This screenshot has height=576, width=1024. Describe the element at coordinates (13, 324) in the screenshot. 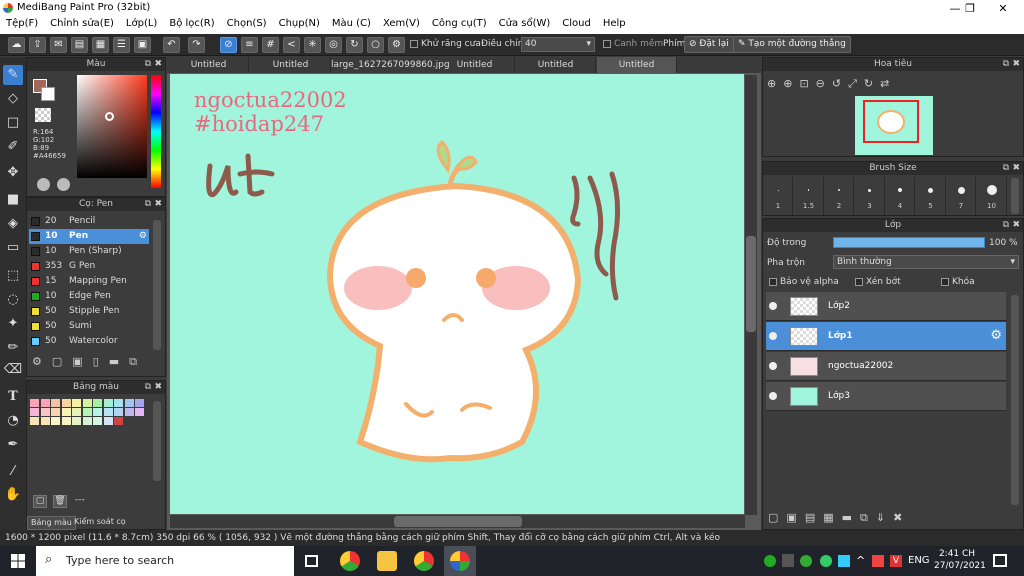

I see `magic-wand-icon: ✦` at that location.